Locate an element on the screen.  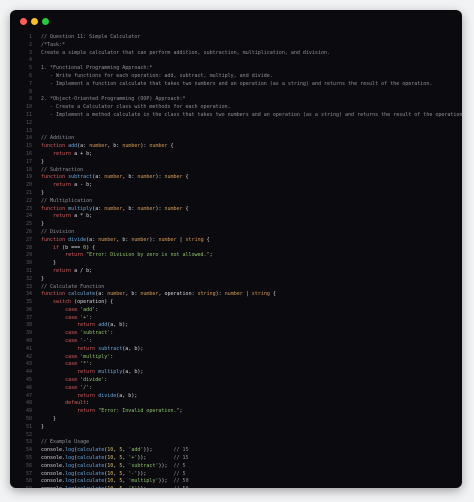
code-line: 37 case '+': is located at coordinates (236, 319).